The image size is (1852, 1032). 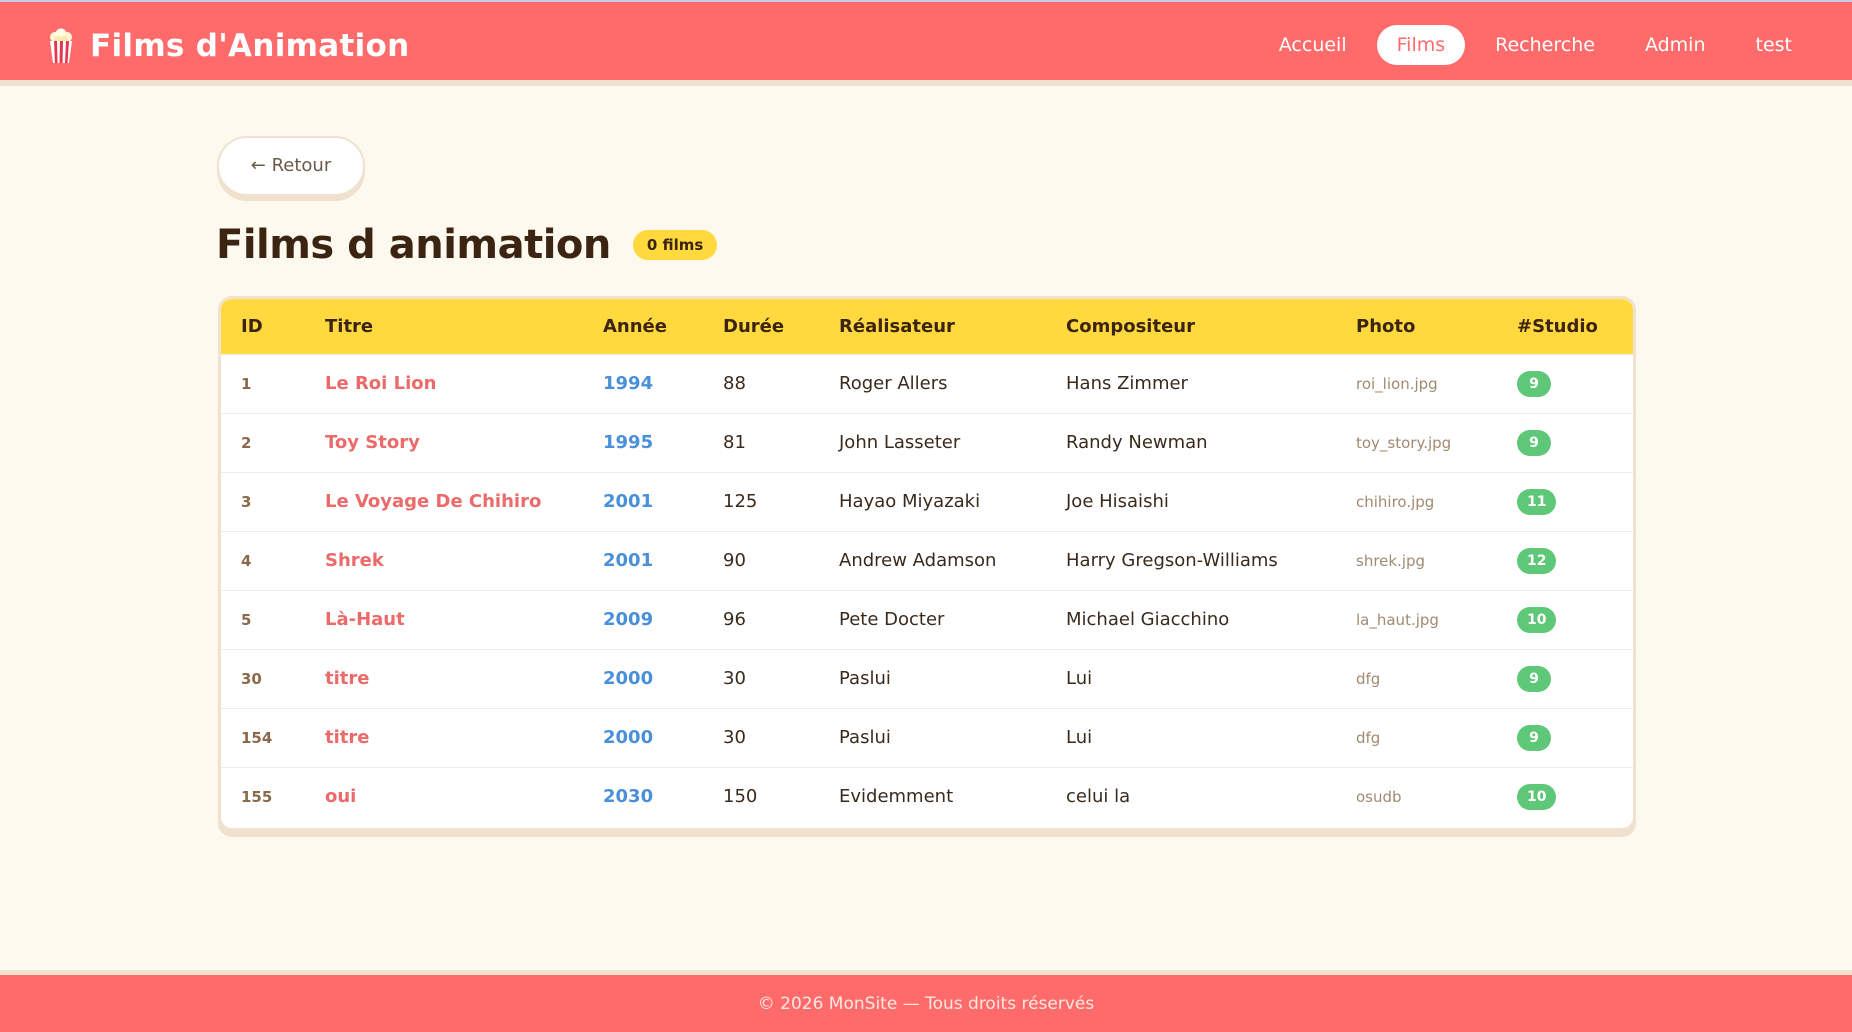 What do you see at coordinates (1421, 45) in the screenshot?
I see `nav-item-films: Films` at bounding box center [1421, 45].